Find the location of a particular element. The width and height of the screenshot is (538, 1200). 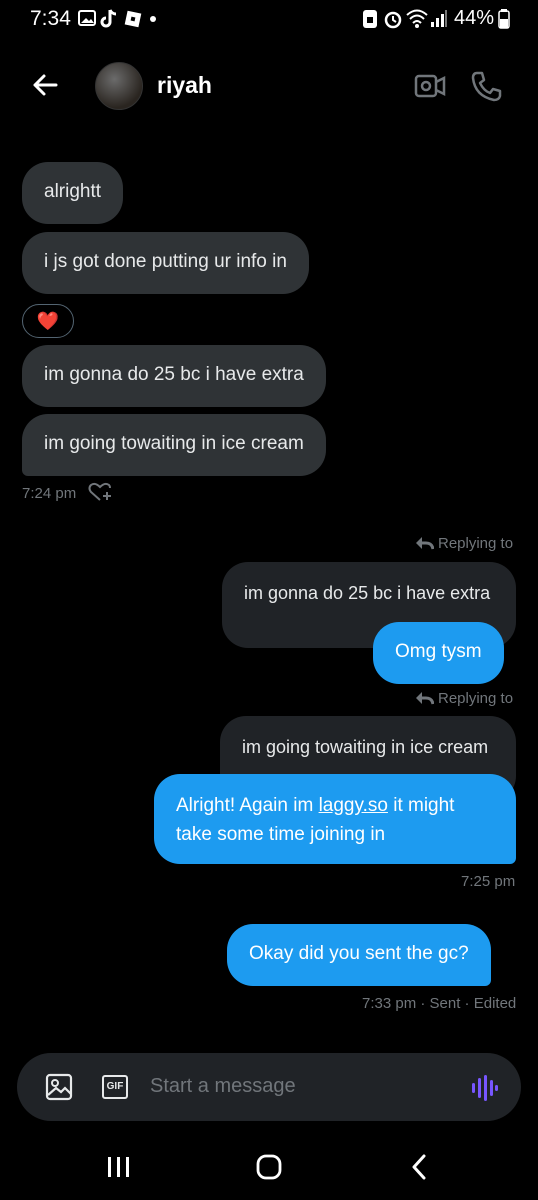

alarm-icon is located at coordinates (393, 21).